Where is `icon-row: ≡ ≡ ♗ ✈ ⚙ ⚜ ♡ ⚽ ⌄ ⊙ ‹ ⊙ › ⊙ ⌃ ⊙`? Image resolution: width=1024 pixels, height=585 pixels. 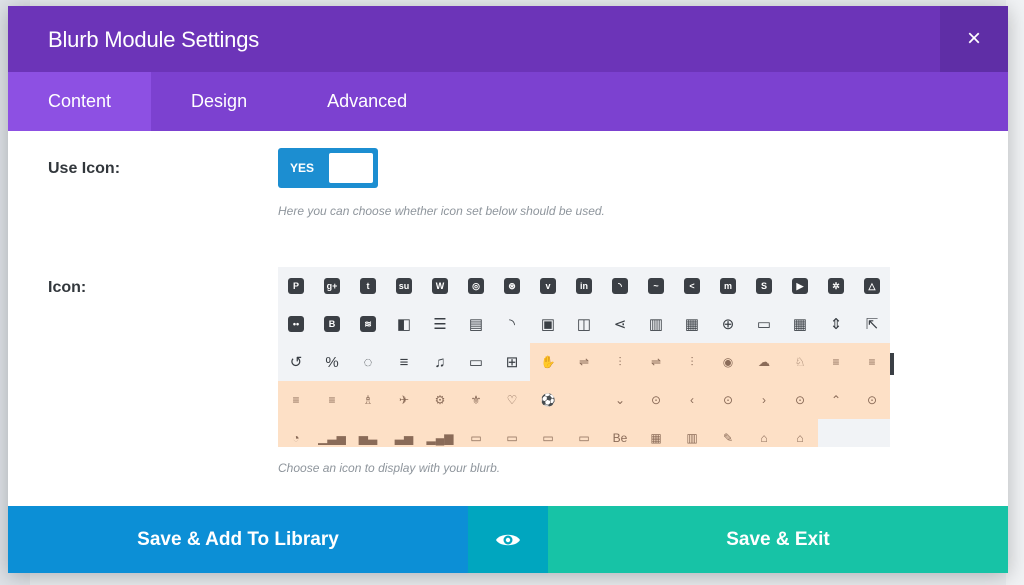 icon-row: ≡ ≡ ♗ ✈ ⚙ ⚜ ♡ ⚽ ⌄ ⊙ ‹ ⊙ › ⊙ ⌃ ⊙ is located at coordinates (584, 400).